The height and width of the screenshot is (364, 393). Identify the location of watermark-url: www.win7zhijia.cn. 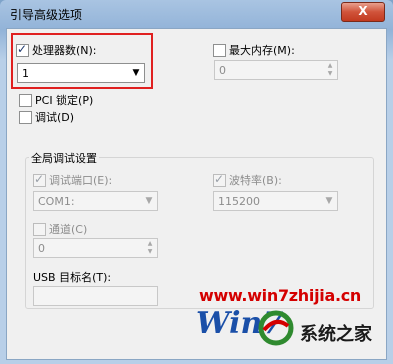
(280, 295).